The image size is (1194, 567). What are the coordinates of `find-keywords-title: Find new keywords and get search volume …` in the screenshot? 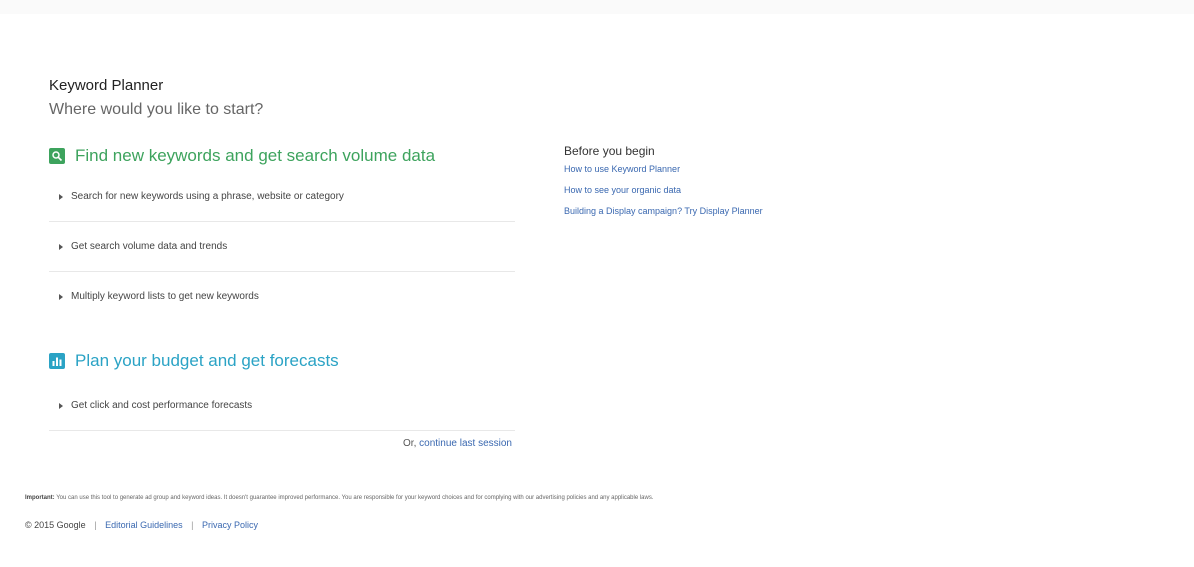 It's located at (255, 155).